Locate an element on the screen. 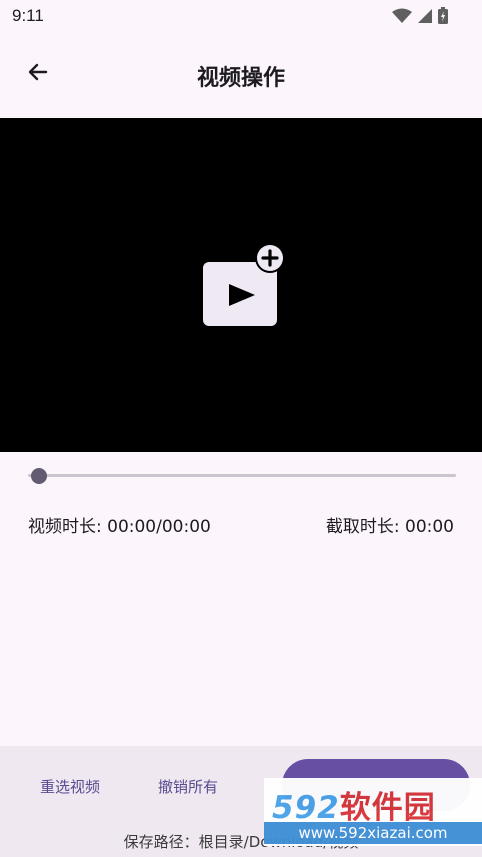 The image size is (482, 857). app-bar: 视频操作 is located at coordinates (241, 76).